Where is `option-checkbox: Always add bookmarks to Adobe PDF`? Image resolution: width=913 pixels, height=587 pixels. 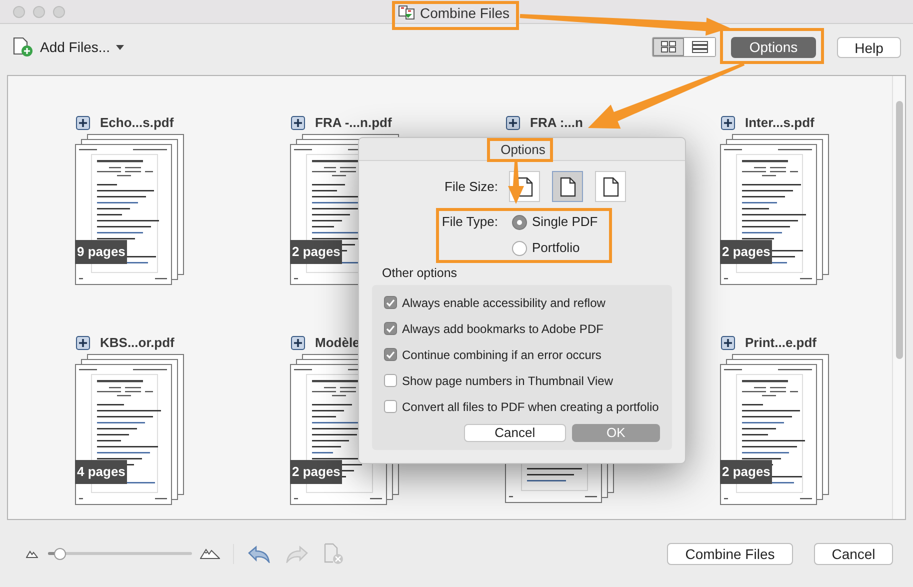 option-checkbox: Always add bookmarks to Adobe PDF is located at coordinates (522, 329).